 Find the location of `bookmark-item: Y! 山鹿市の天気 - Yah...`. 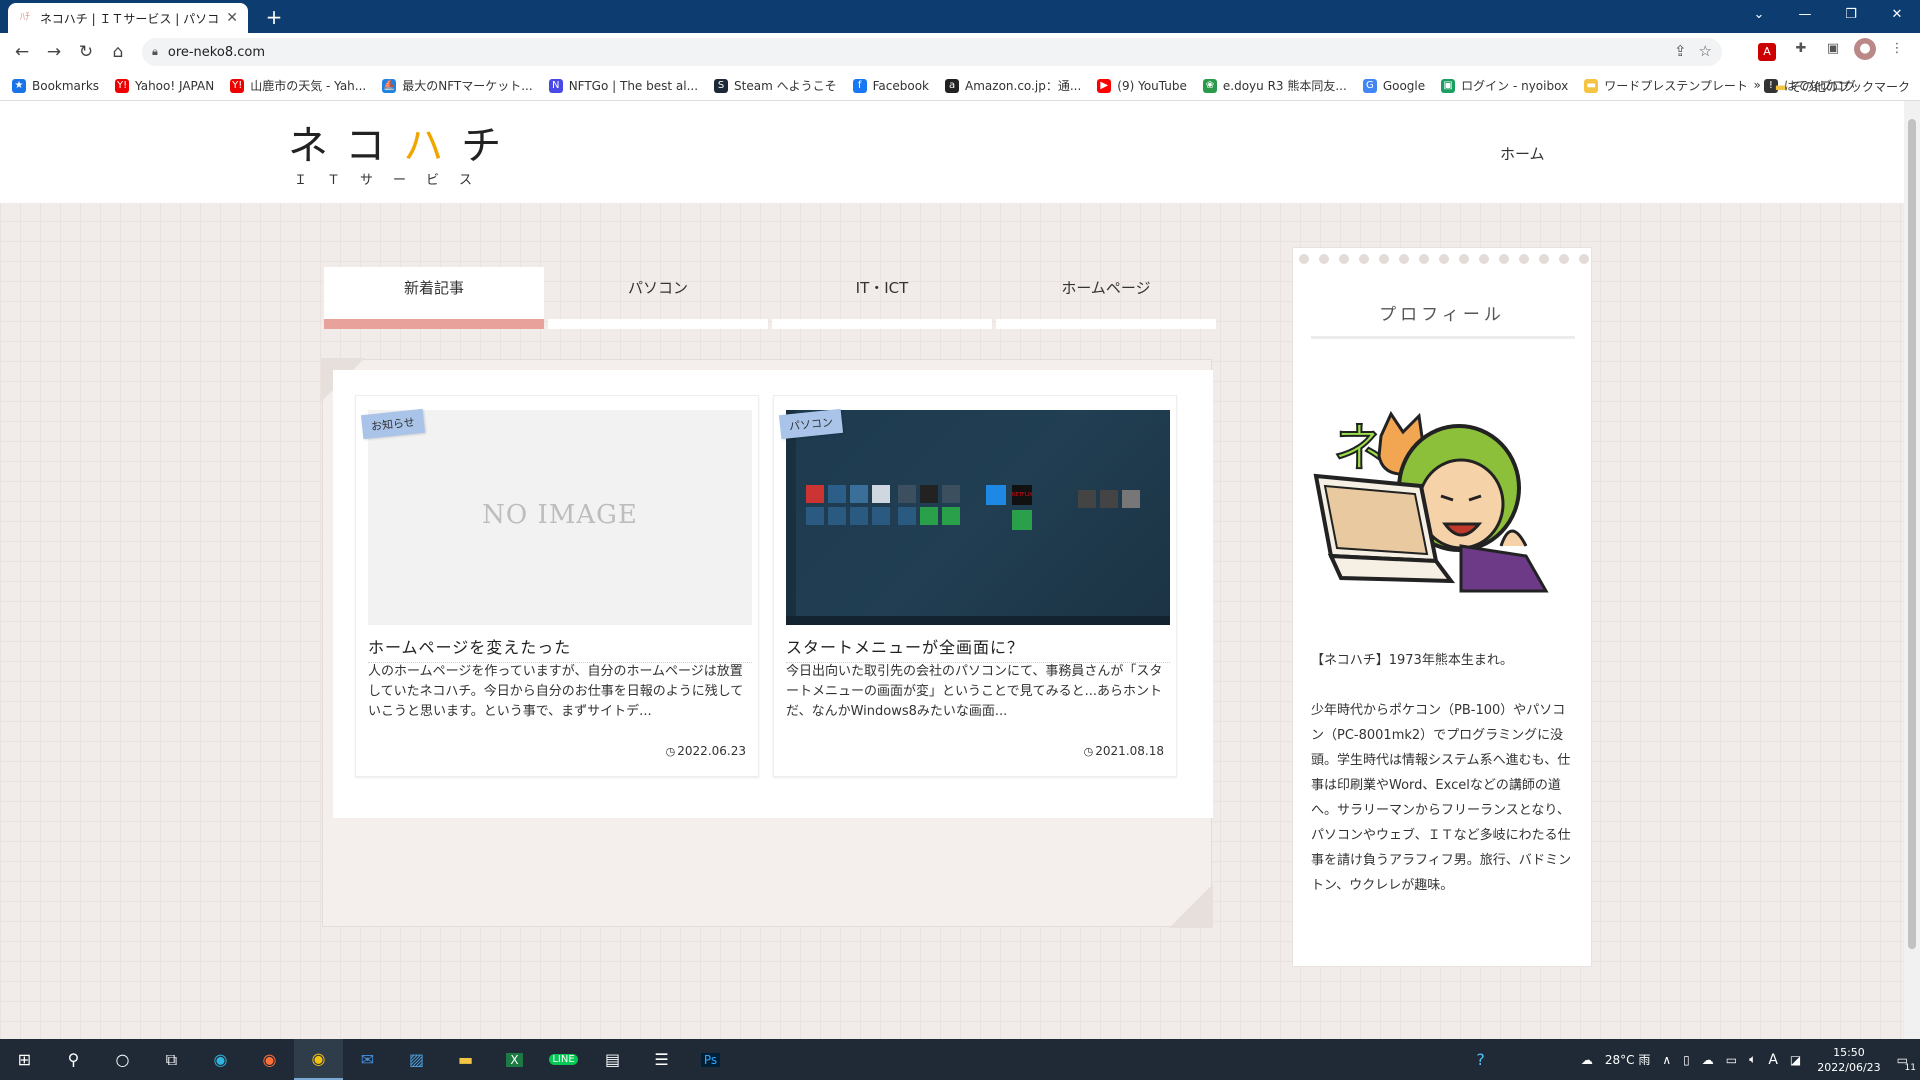

bookmark-item: Y! 山鹿市の天気 - Yah... is located at coordinates (298, 85).